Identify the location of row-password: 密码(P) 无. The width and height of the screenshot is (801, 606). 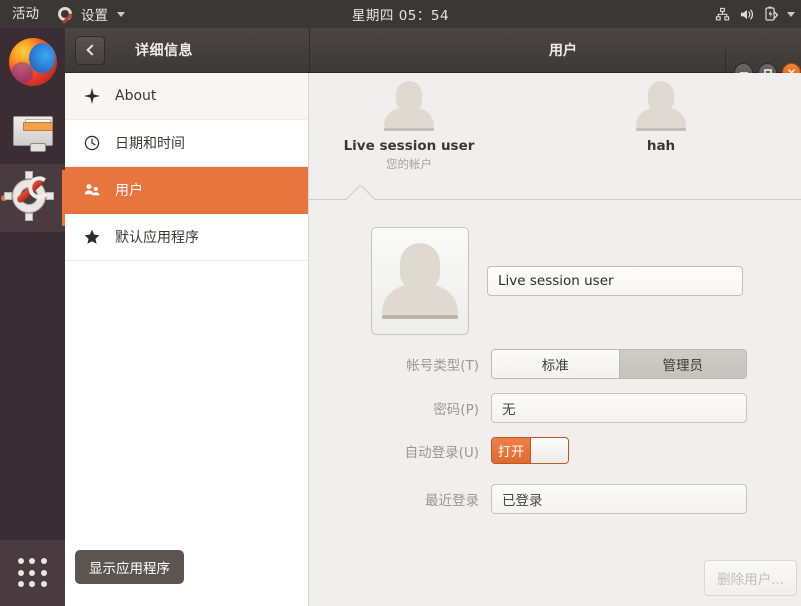
(555, 408).